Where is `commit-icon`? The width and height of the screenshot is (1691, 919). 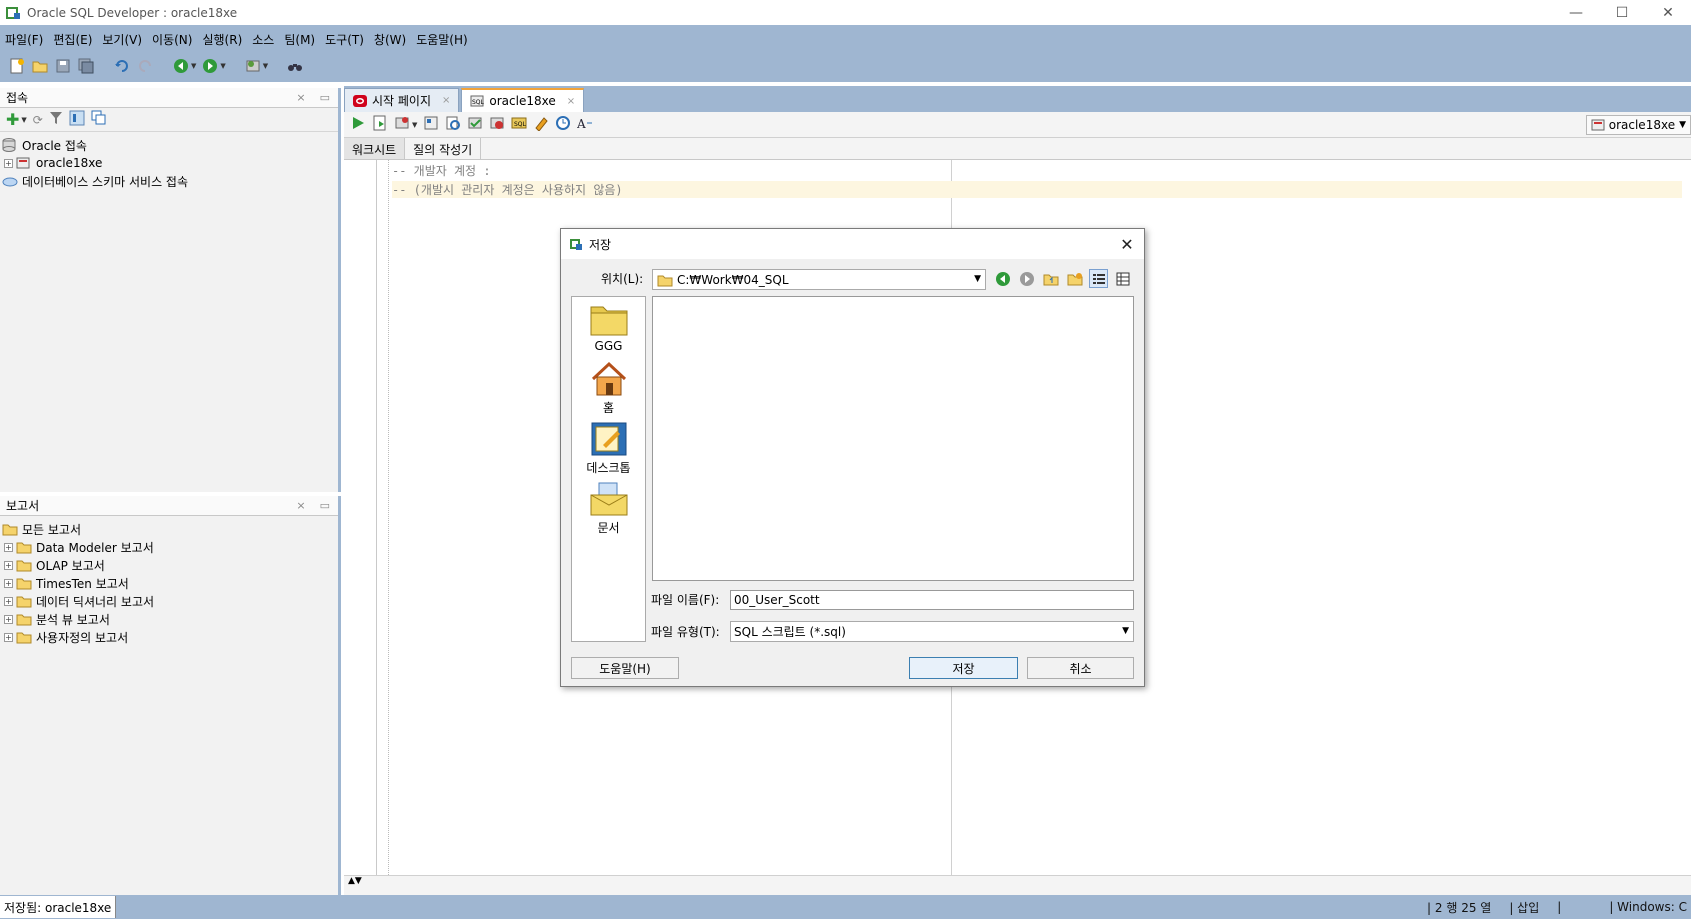 commit-icon is located at coordinates (475, 124).